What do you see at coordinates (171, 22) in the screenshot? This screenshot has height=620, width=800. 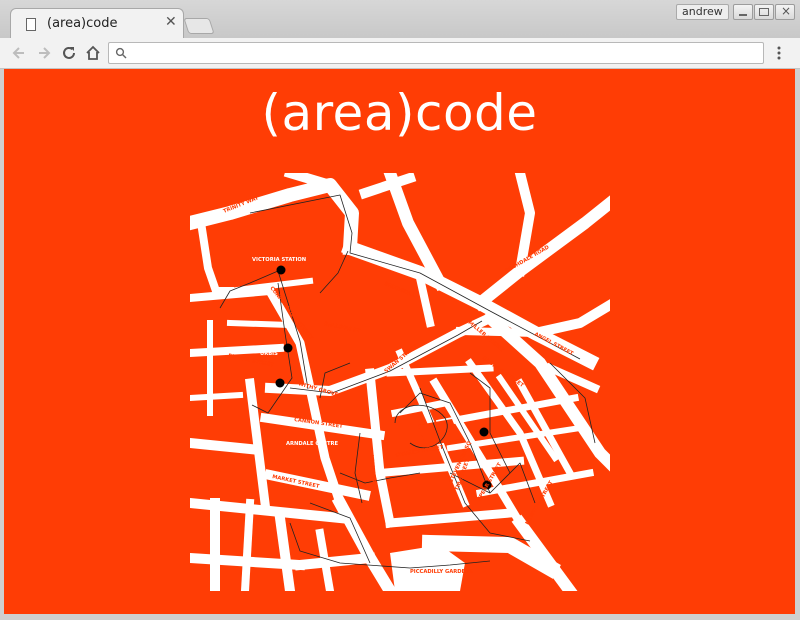 I see `close-icon: ✕` at bounding box center [171, 22].